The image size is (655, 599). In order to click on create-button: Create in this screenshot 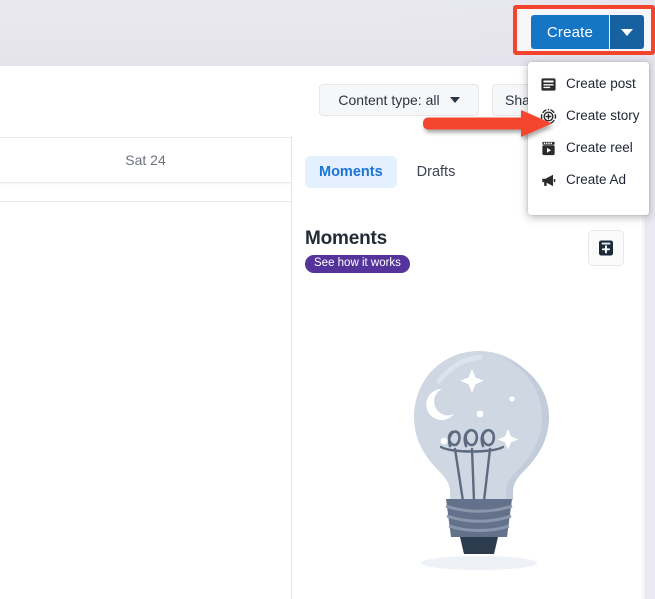, I will do `click(570, 32)`.